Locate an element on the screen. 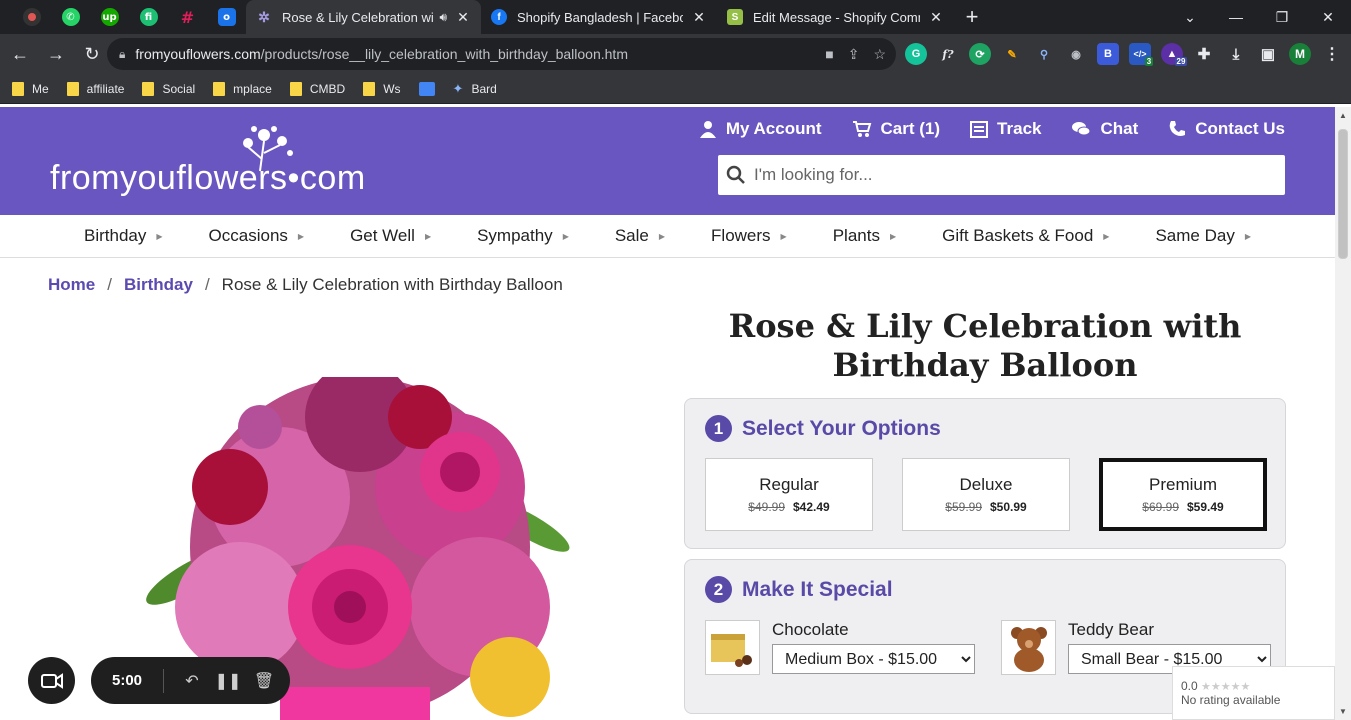 This screenshot has width=1351, height=720. step-header: 2 Make It Special is located at coordinates (799, 589).